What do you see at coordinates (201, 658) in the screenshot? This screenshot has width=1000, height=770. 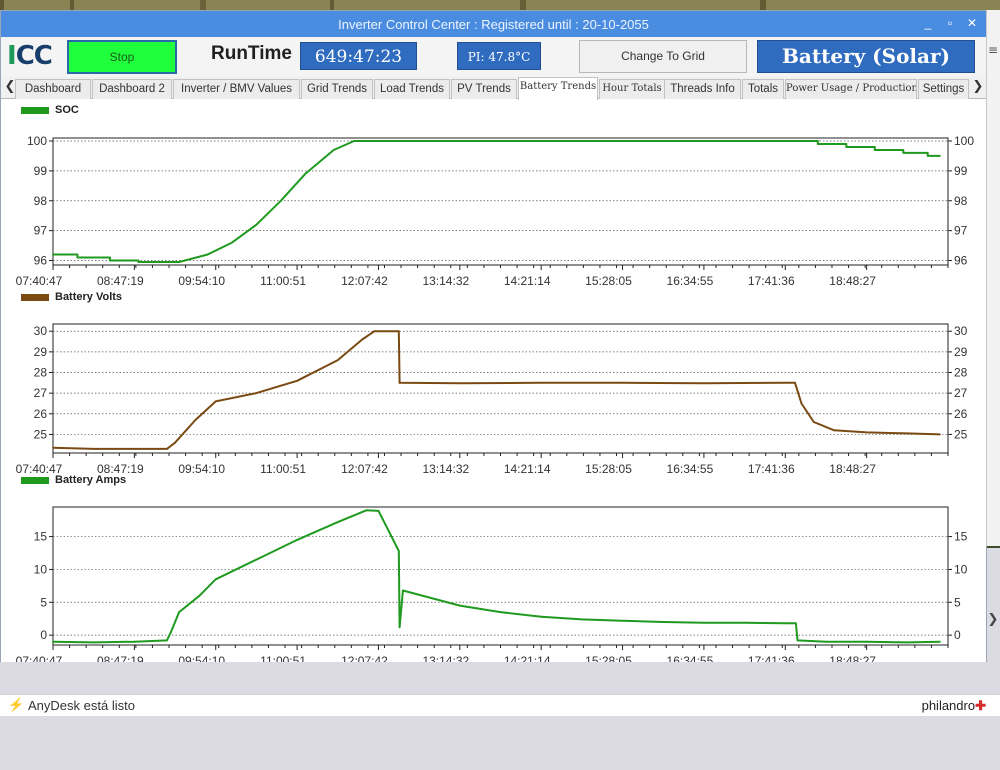 I see `amps-xtick-label: 09:54:10` at bounding box center [201, 658].